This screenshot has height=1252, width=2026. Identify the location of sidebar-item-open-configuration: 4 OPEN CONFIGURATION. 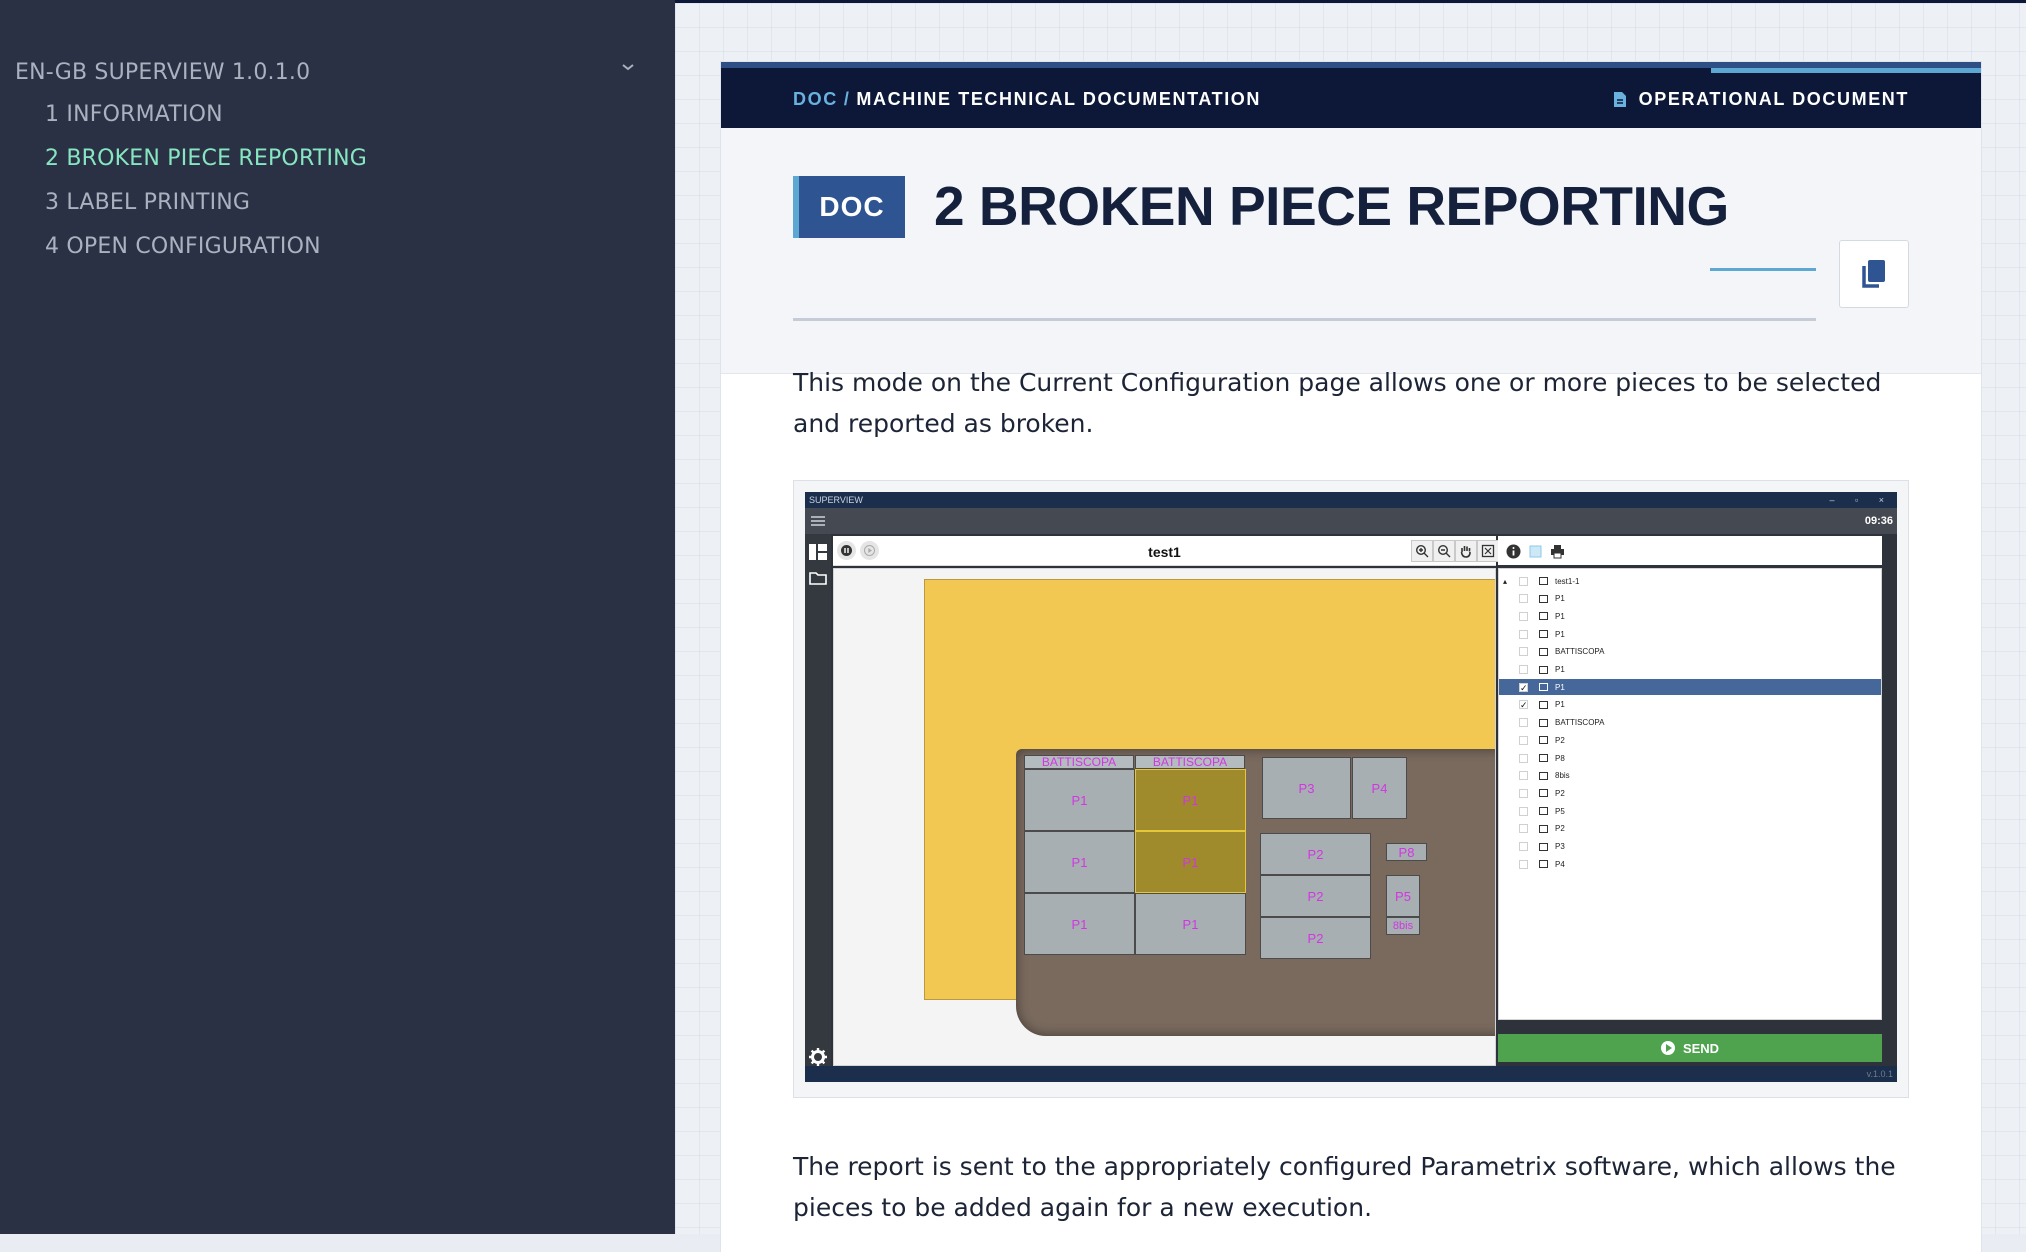
(183, 246).